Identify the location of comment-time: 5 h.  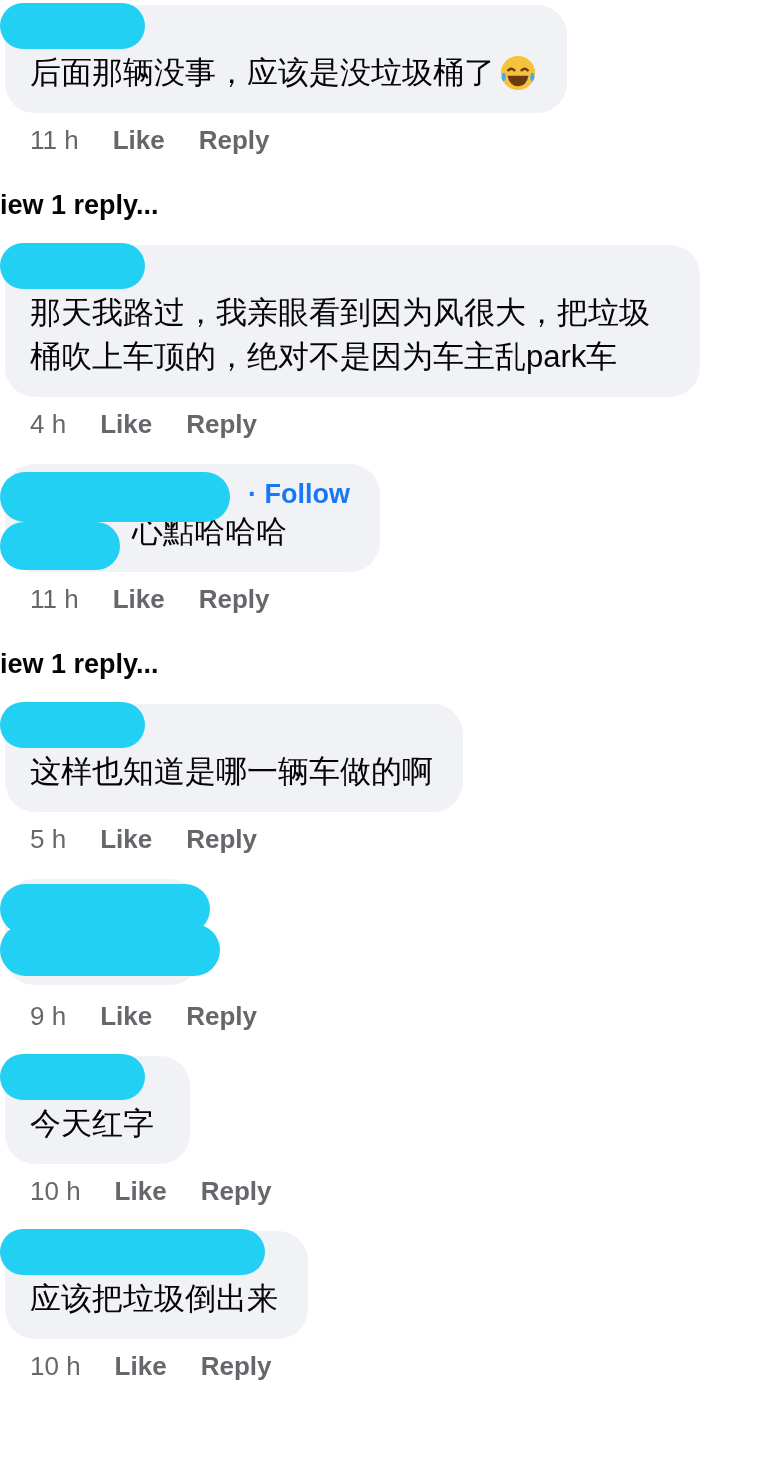
(48, 839).